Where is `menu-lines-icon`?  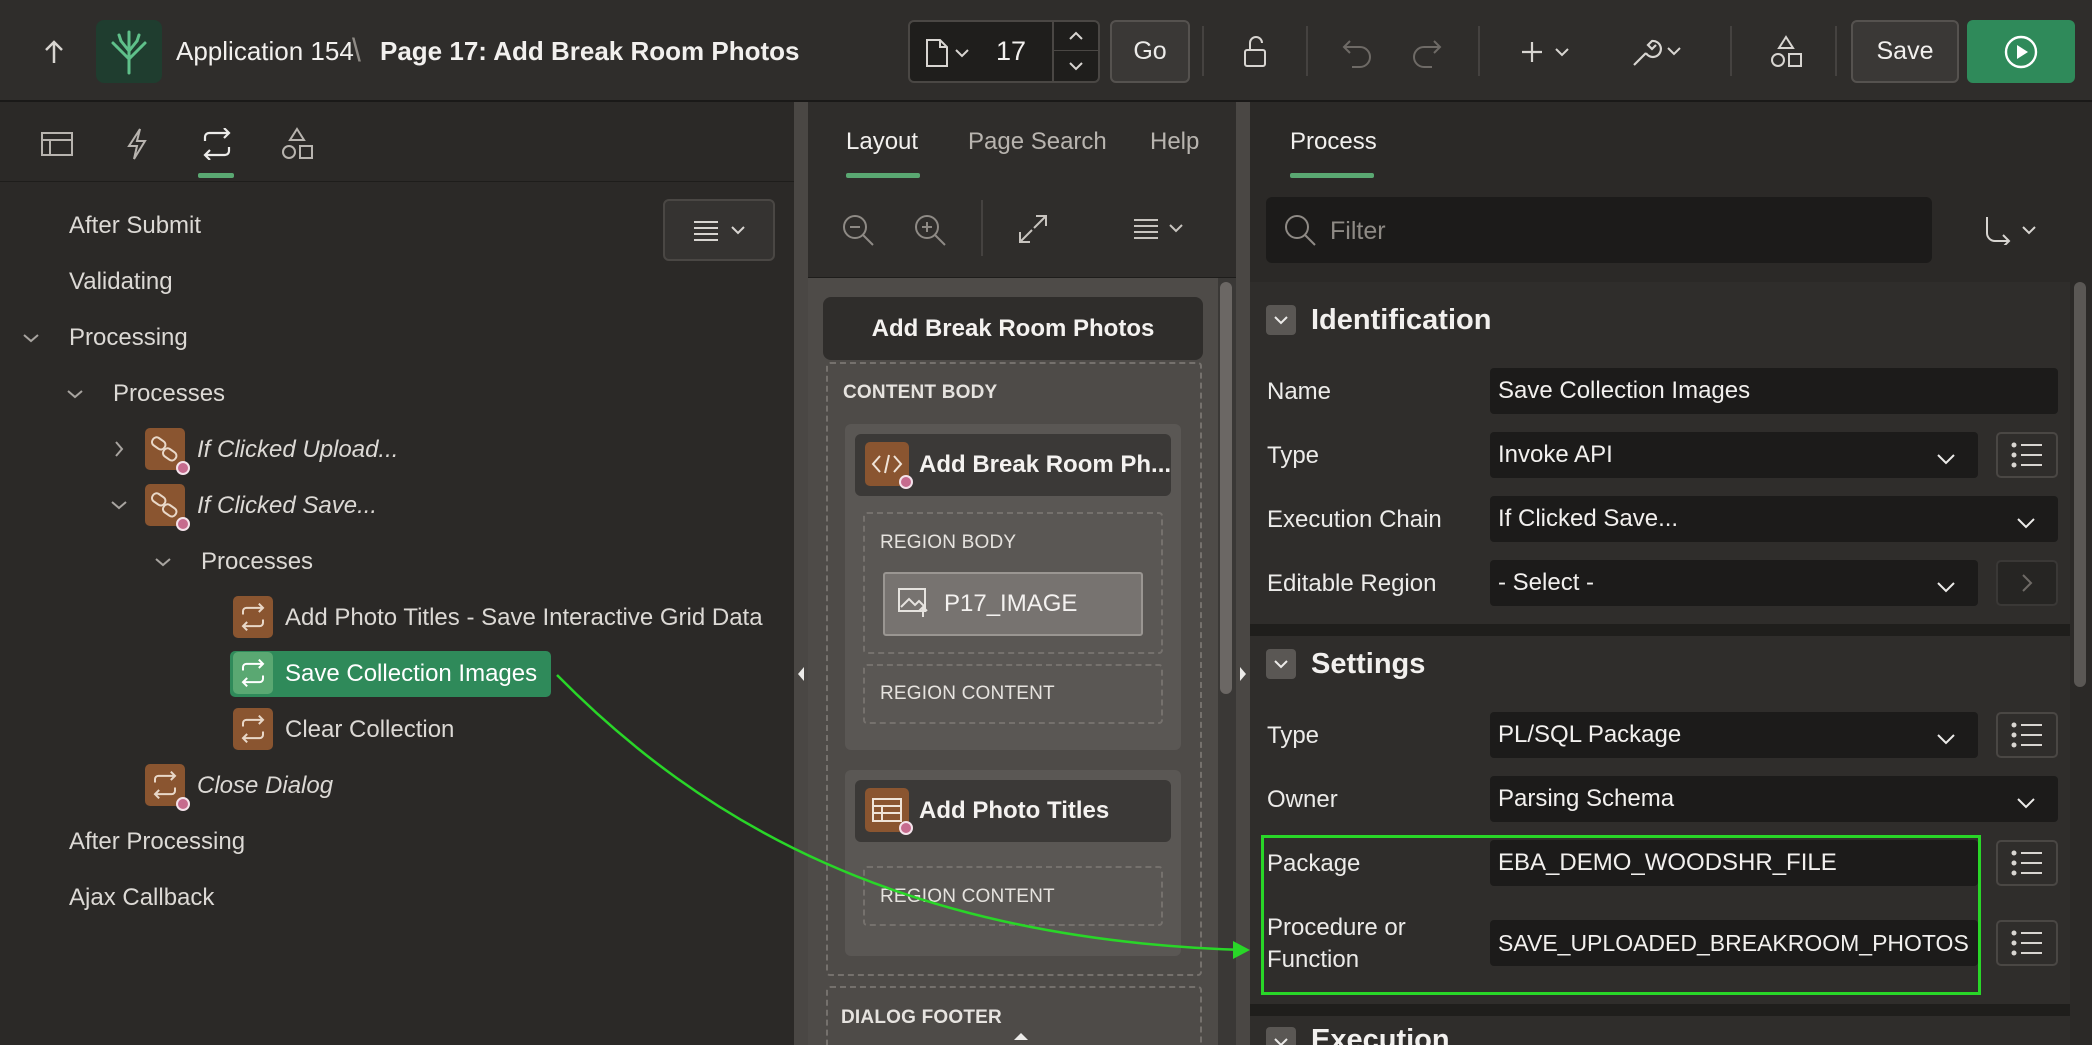
menu-lines-icon is located at coordinates (706, 231).